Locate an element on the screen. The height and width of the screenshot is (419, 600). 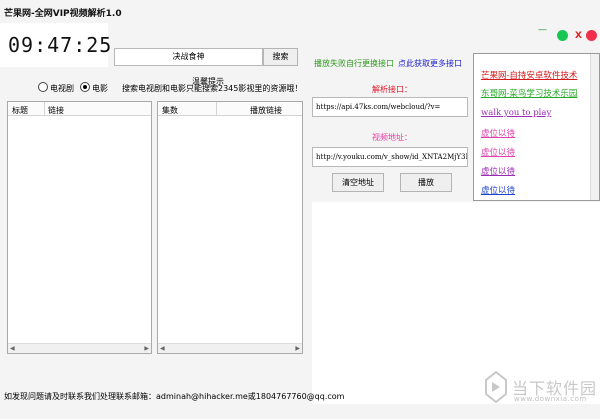
clock-display: 09:47:25 is located at coordinates (55, 45).